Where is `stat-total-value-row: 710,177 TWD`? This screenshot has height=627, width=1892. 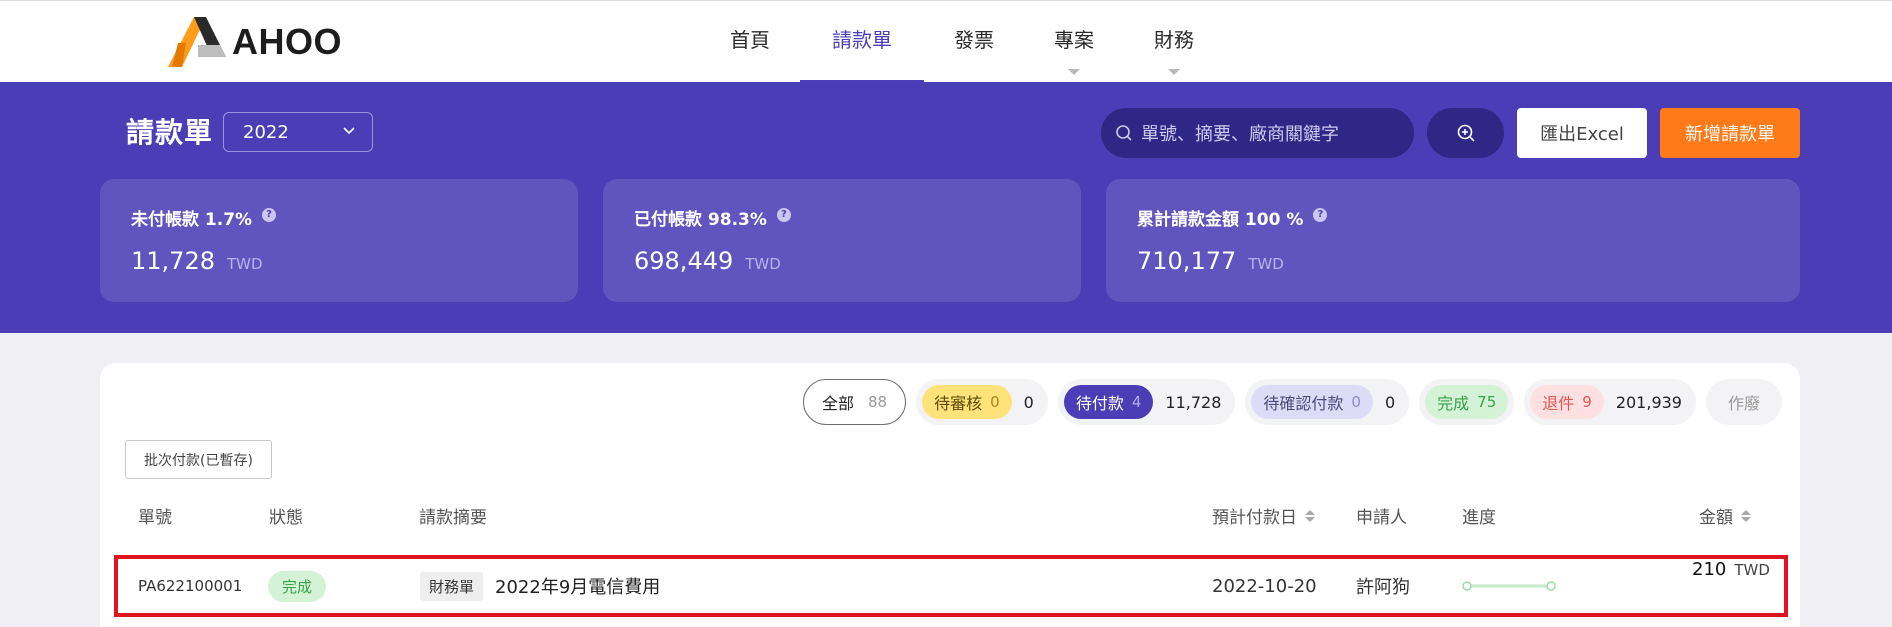 stat-total-value-row: 710,177 TWD is located at coordinates (1210, 261).